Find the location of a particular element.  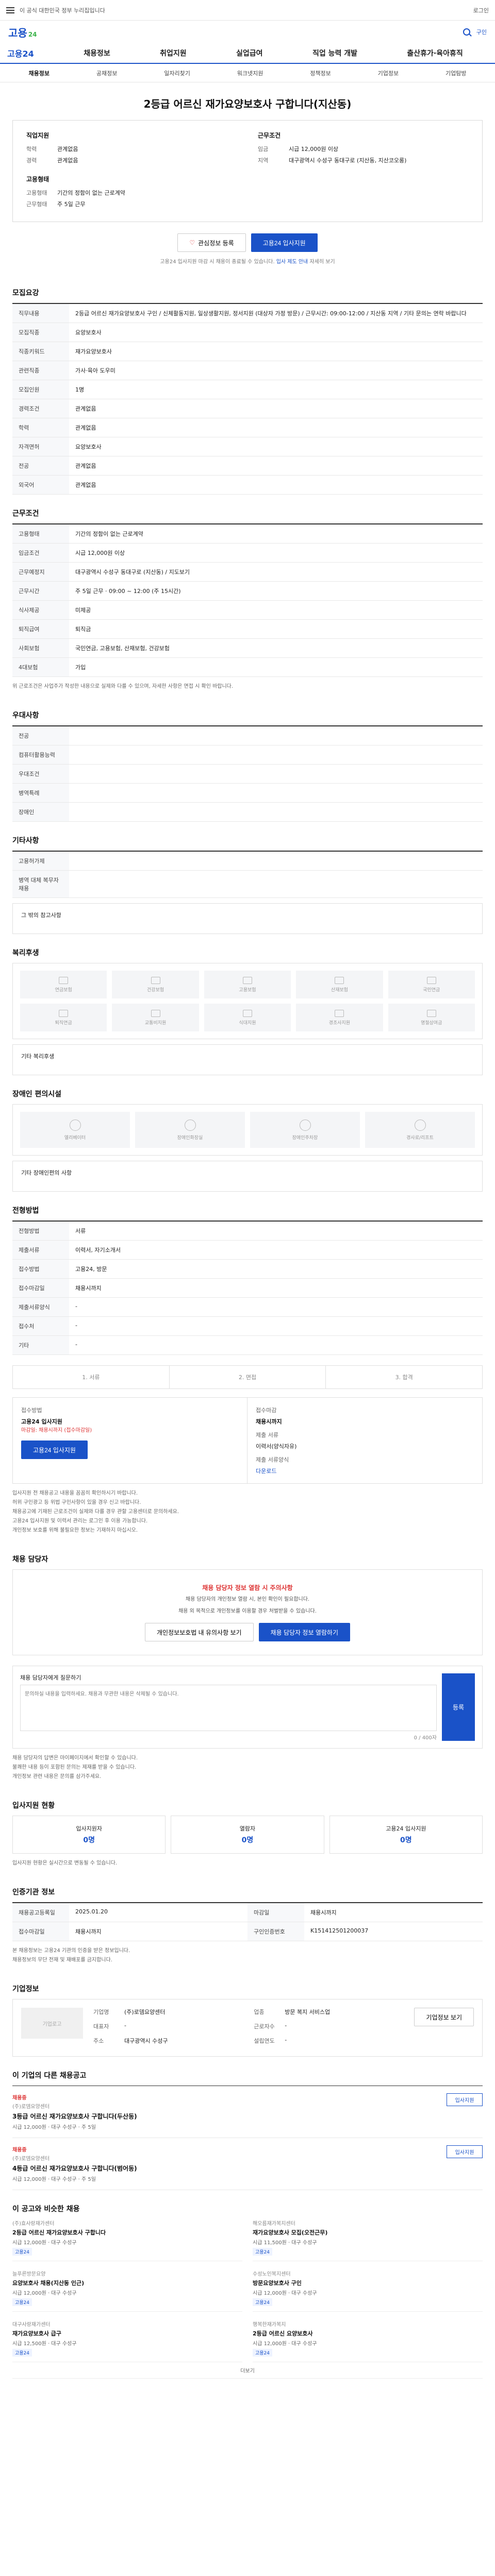

prefer-row: 우대조건 is located at coordinates (247, 774).